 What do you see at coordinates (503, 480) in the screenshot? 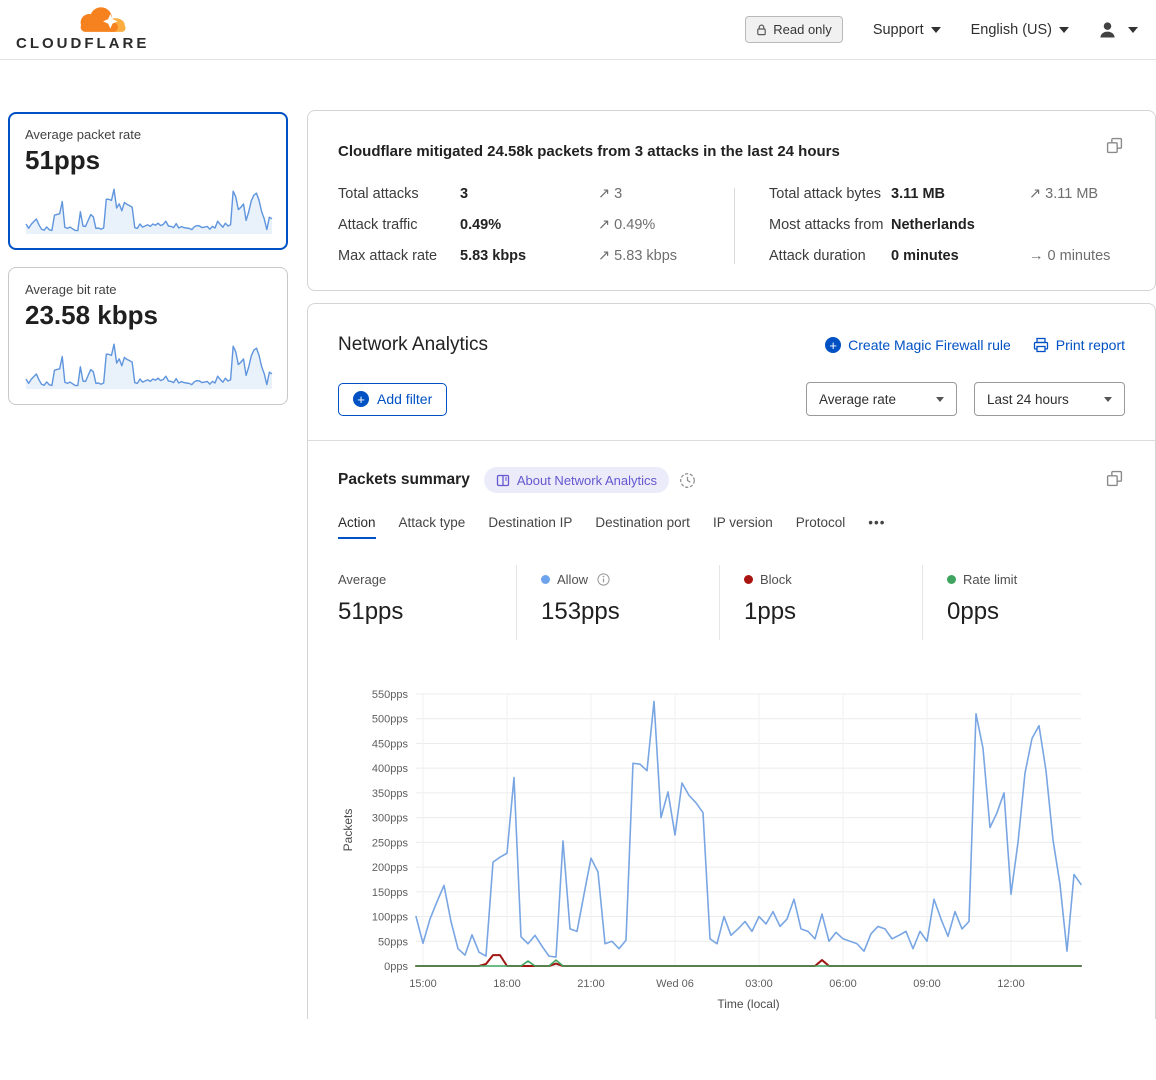
I see `book-icon` at bounding box center [503, 480].